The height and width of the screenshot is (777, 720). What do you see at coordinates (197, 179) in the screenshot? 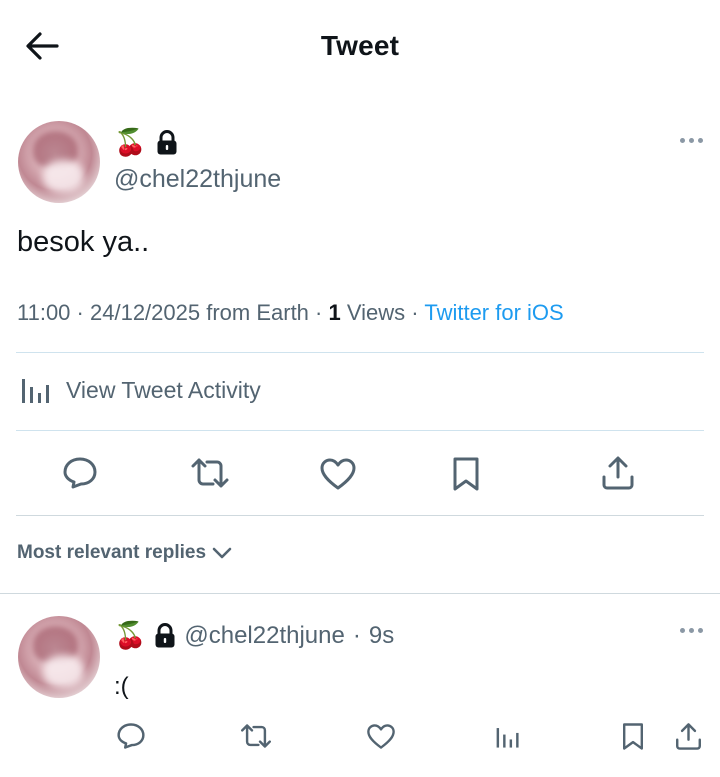
I see `author-handle: @chel22thjune` at bounding box center [197, 179].